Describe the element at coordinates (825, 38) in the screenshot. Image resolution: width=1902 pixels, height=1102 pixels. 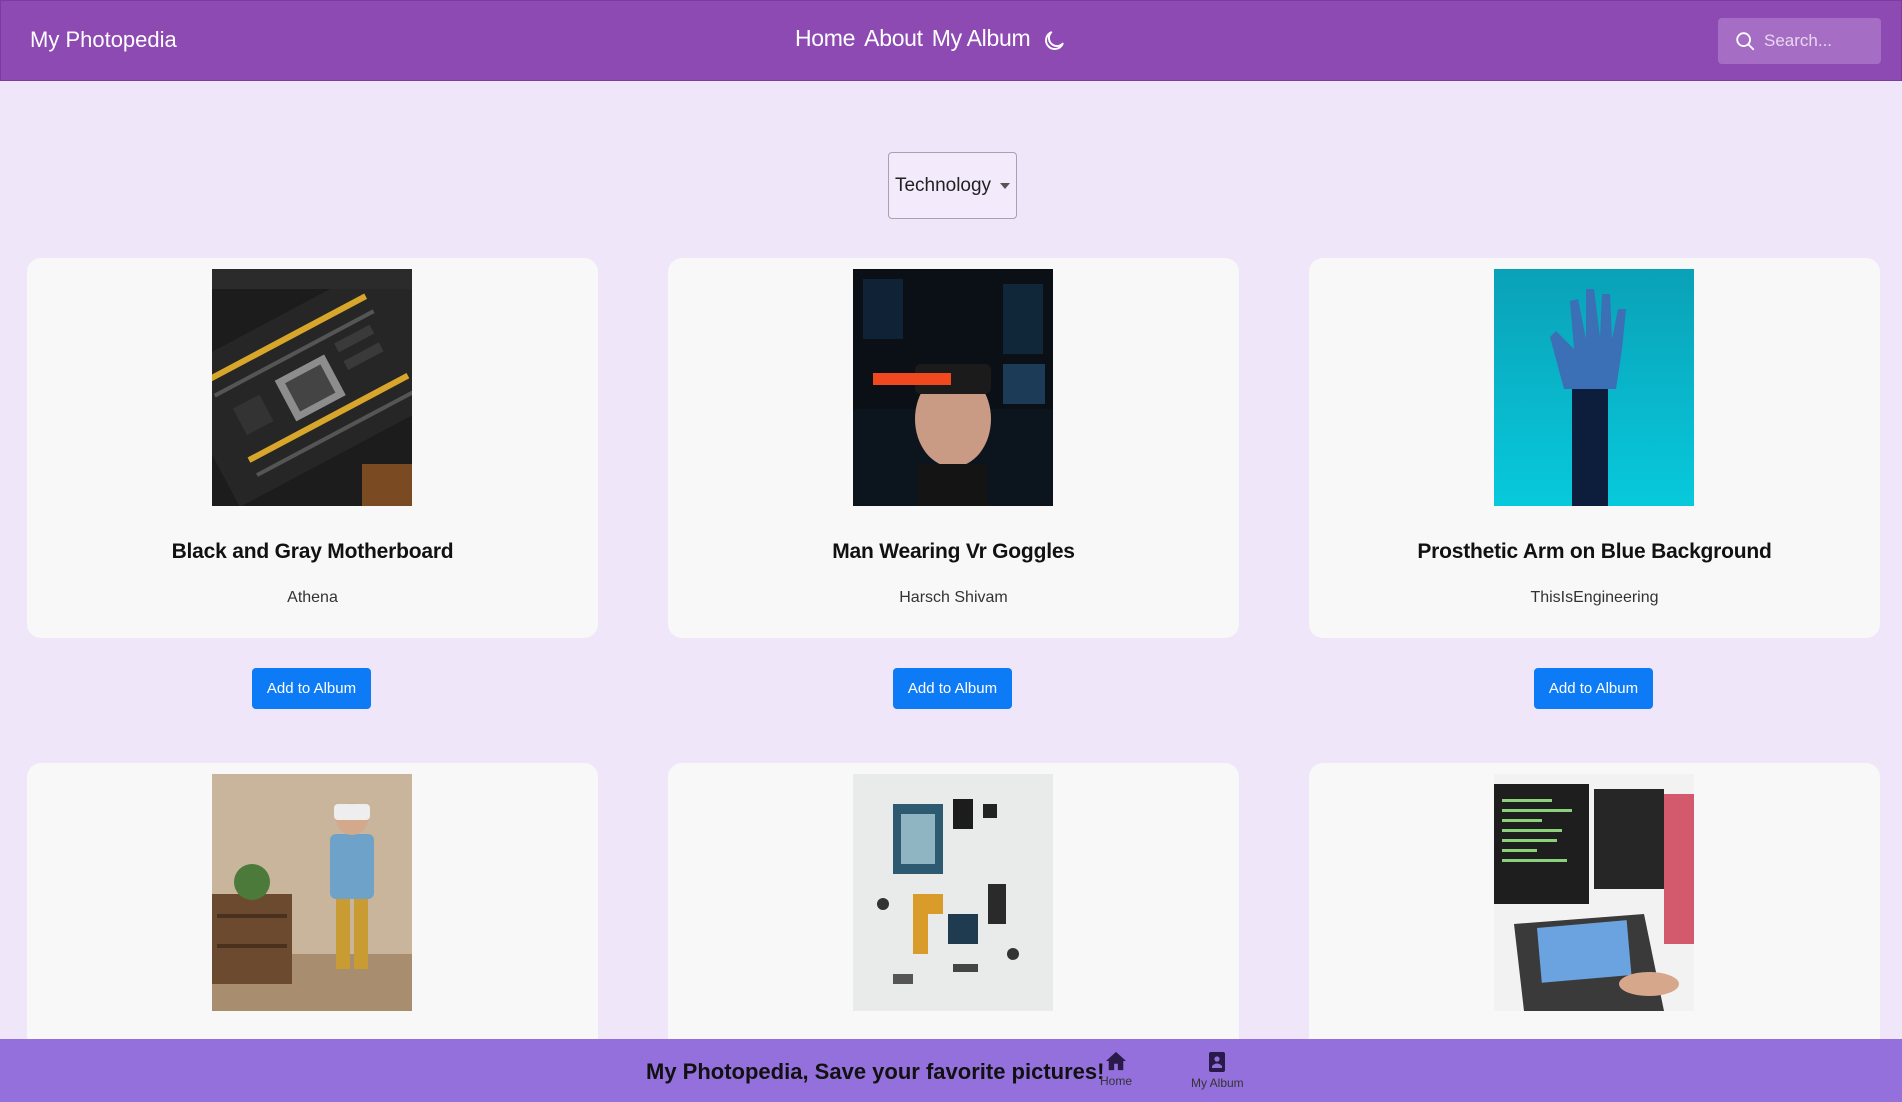
I see `nav-link-home: Home` at that location.